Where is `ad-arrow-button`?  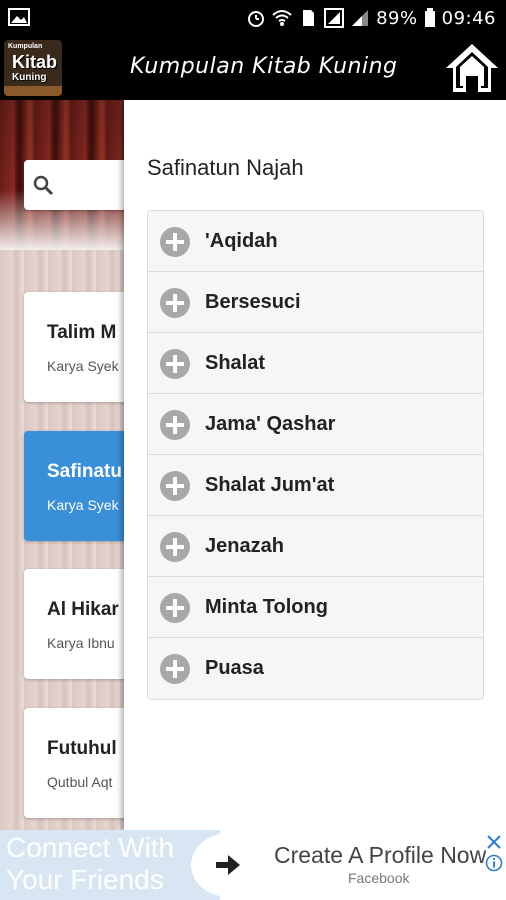 ad-arrow-button is located at coordinates (229, 865).